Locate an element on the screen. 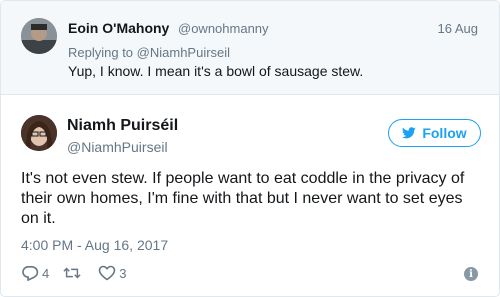  author-name: Eoin O'Mahony is located at coordinates (118, 28).